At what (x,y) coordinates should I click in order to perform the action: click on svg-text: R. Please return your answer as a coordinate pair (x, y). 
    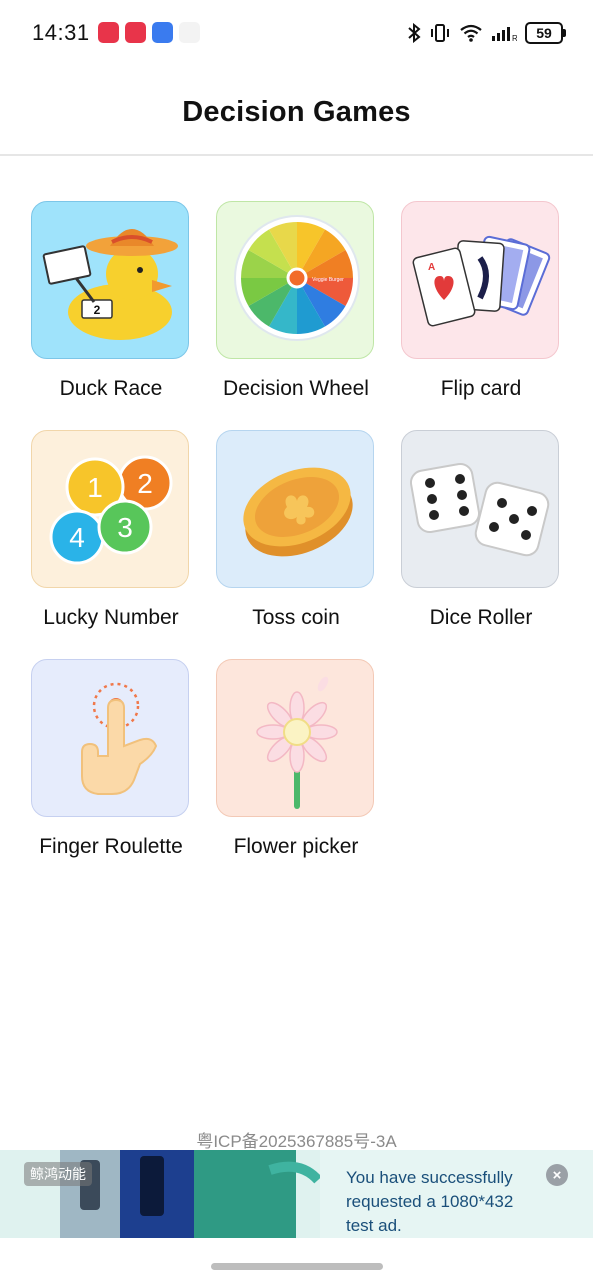
    Looking at the image, I should click on (514, 38).